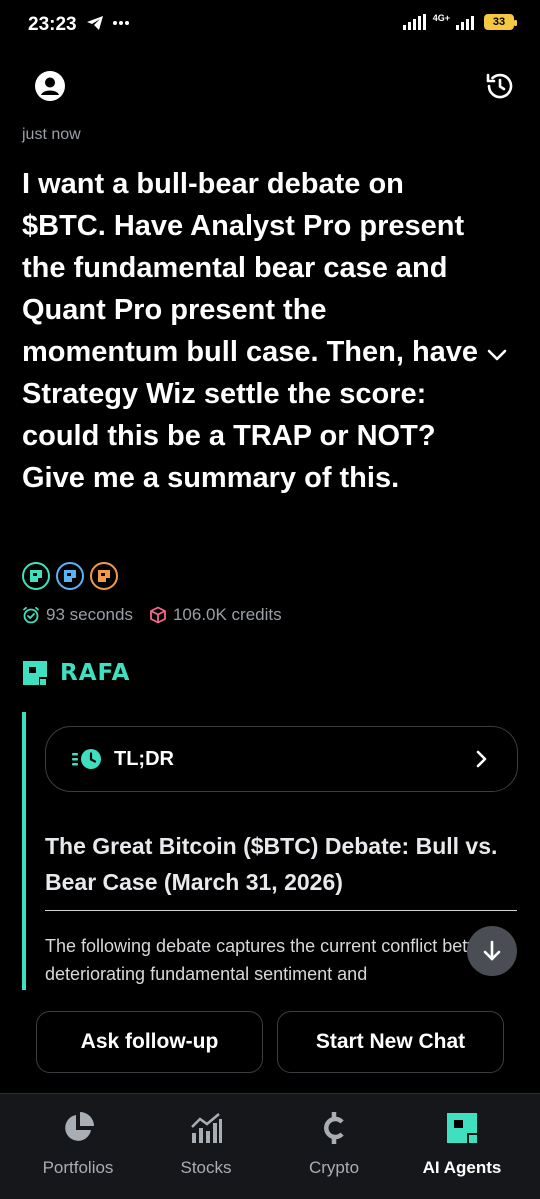  Describe the element at coordinates (334, 1167) in the screenshot. I see `nav-label-crypto: Crypto` at that location.